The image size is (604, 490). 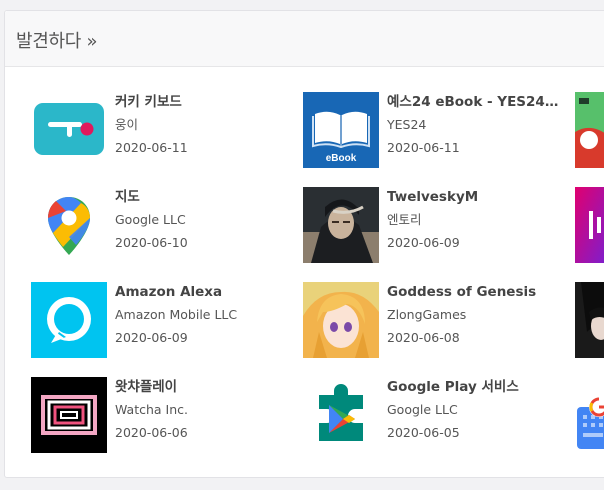 I want to click on google-play-services-icon, so click(x=341, y=415).